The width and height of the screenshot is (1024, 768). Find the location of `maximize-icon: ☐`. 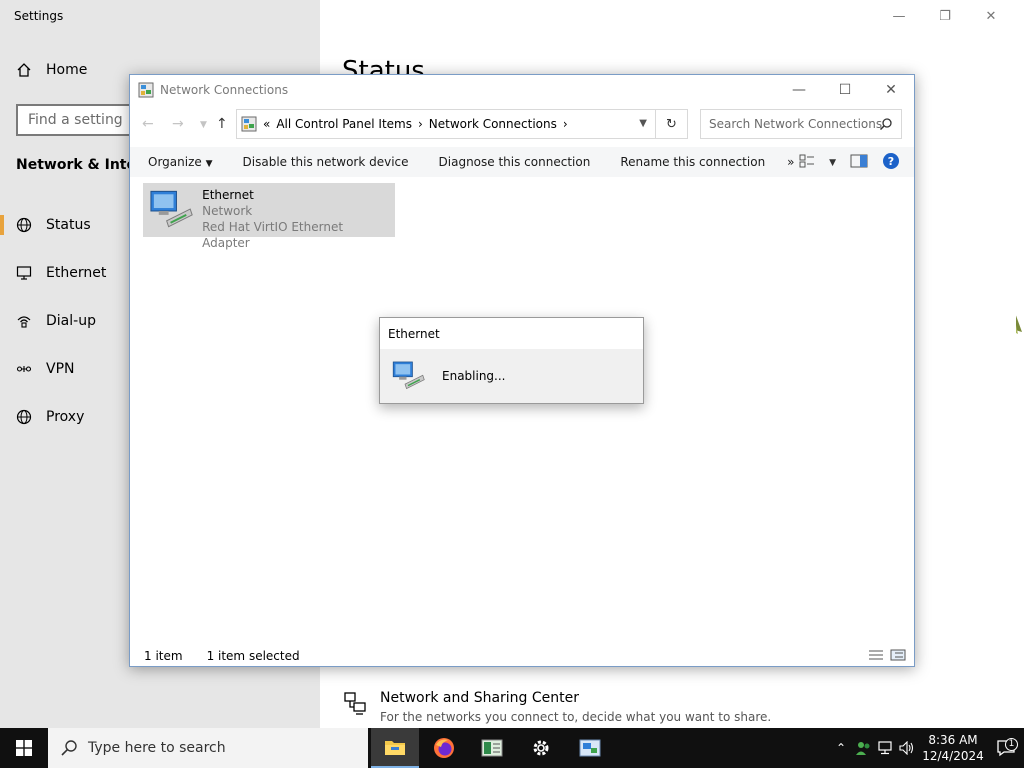

maximize-icon: ☐ is located at coordinates (845, 90).